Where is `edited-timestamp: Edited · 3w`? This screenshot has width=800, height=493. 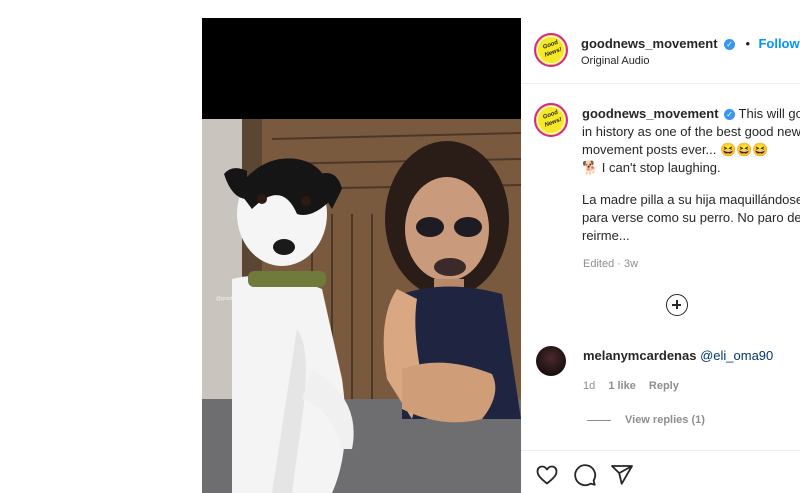 edited-timestamp: Edited · 3w is located at coordinates (610, 264).